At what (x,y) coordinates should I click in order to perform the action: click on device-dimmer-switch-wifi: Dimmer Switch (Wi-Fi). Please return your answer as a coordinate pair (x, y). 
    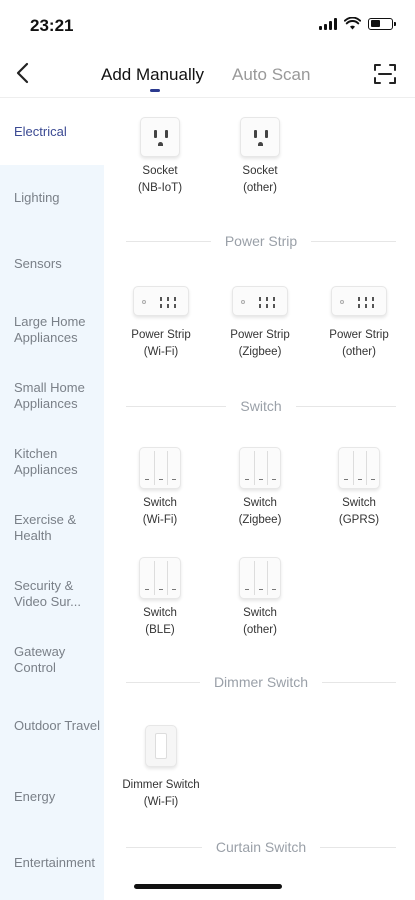
    Looking at the image, I should click on (161, 768).